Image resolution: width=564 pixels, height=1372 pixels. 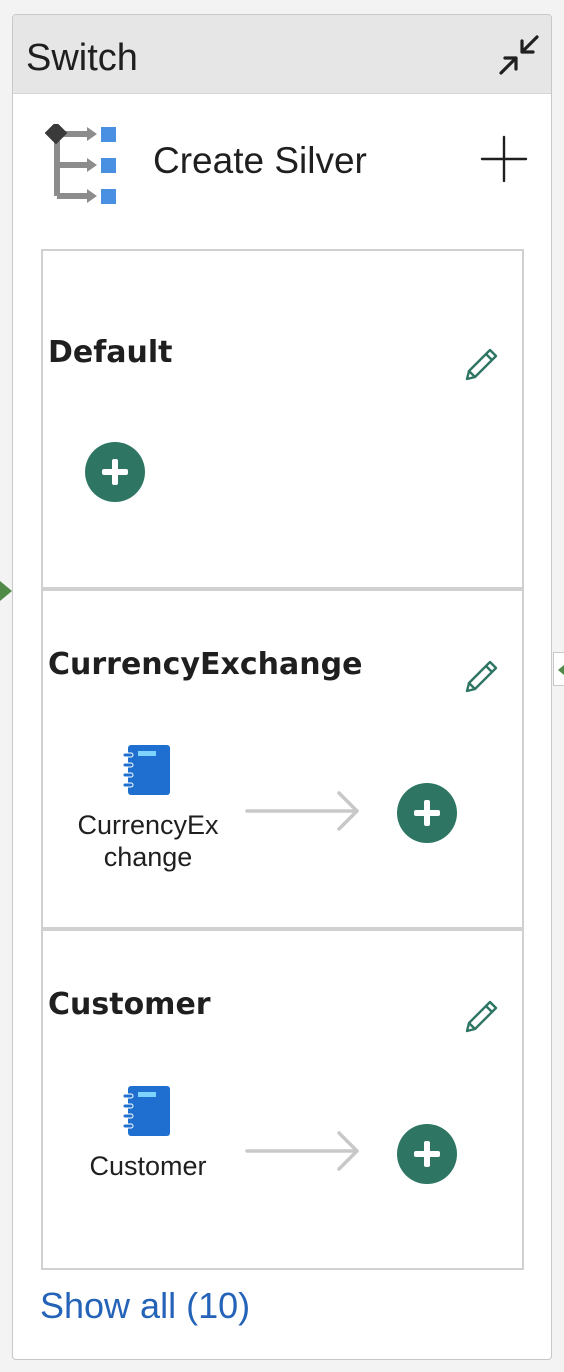 I want to click on switch-icon, so click(x=80, y=164).